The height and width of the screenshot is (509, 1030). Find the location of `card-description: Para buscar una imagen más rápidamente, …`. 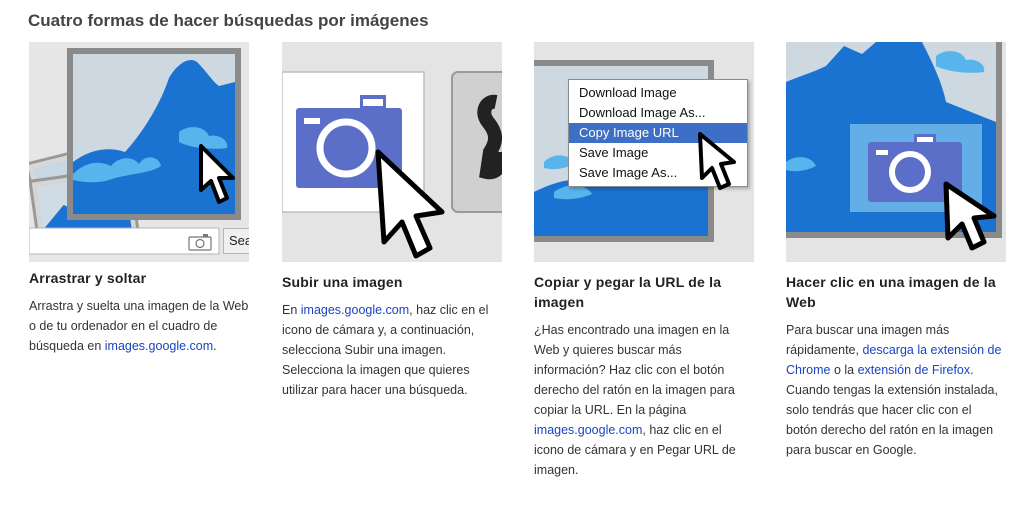

card-description: Para buscar una imagen más rápidamente, … is located at coordinates (894, 390).